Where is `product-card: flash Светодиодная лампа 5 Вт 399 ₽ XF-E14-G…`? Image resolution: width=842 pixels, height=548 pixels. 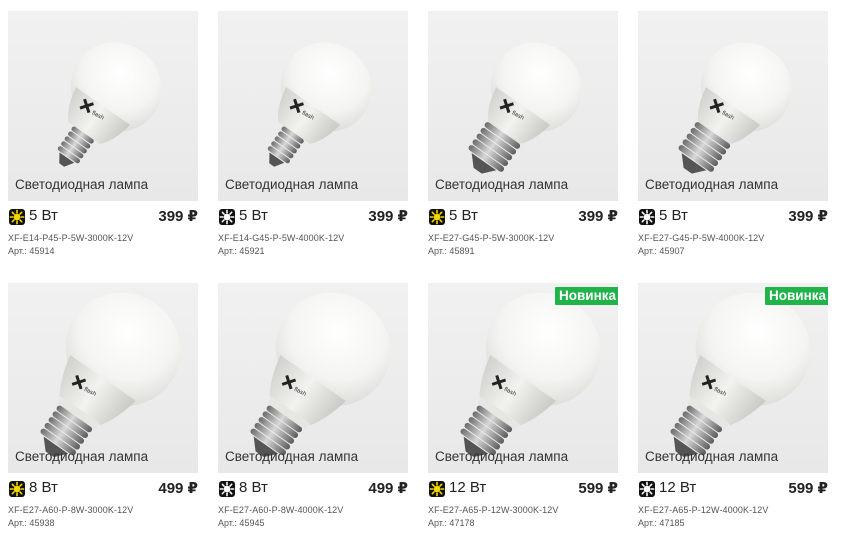
product-card: flash Светодиодная лампа 5 Вт 399 ₽ XF-E14-G… is located at coordinates (313, 143).